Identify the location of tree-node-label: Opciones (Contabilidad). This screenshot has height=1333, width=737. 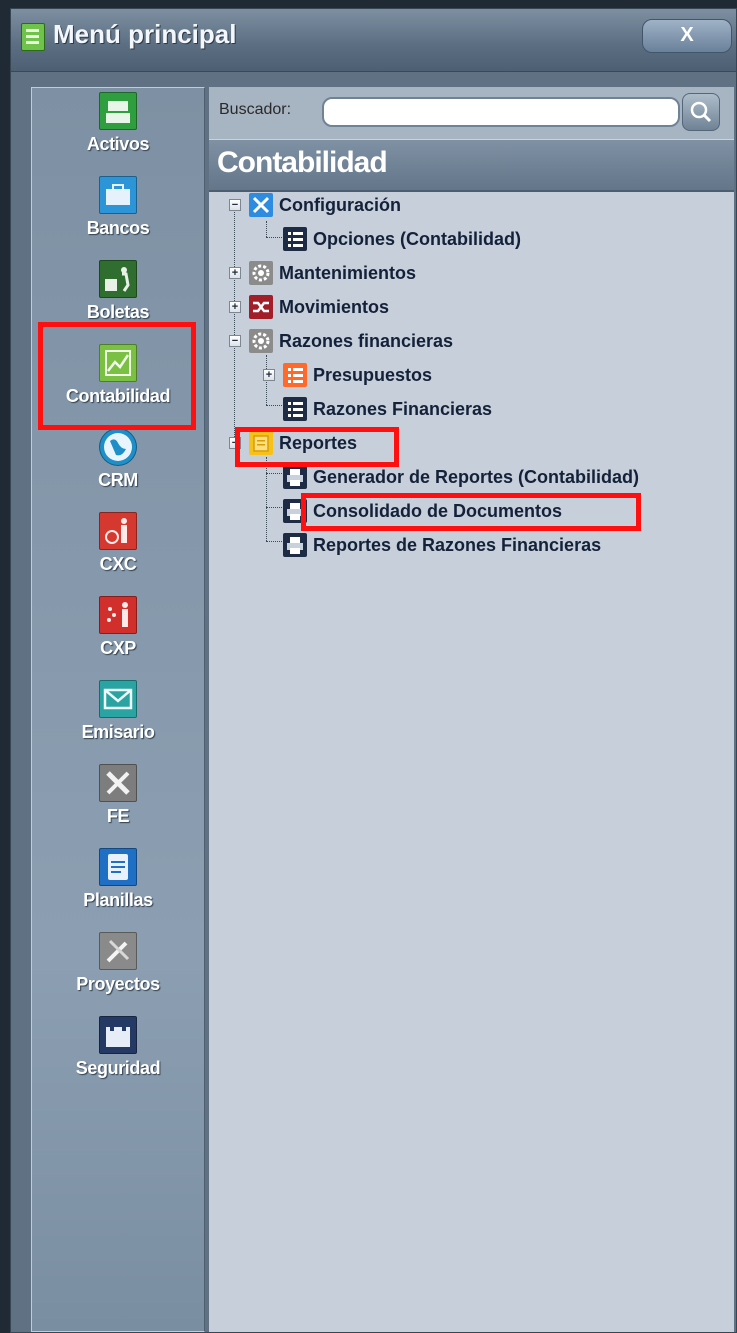
(417, 239).